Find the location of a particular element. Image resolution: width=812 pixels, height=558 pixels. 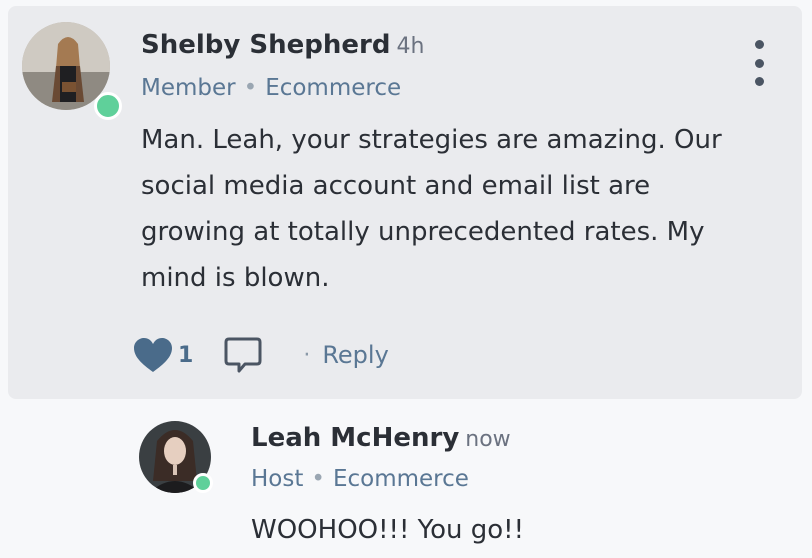

role-label: Member is located at coordinates (188, 88).